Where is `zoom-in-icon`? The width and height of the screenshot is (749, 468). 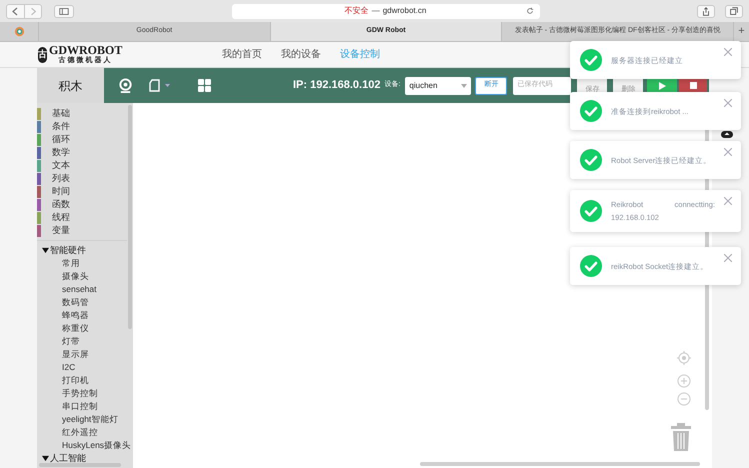 zoom-in-icon is located at coordinates (684, 381).